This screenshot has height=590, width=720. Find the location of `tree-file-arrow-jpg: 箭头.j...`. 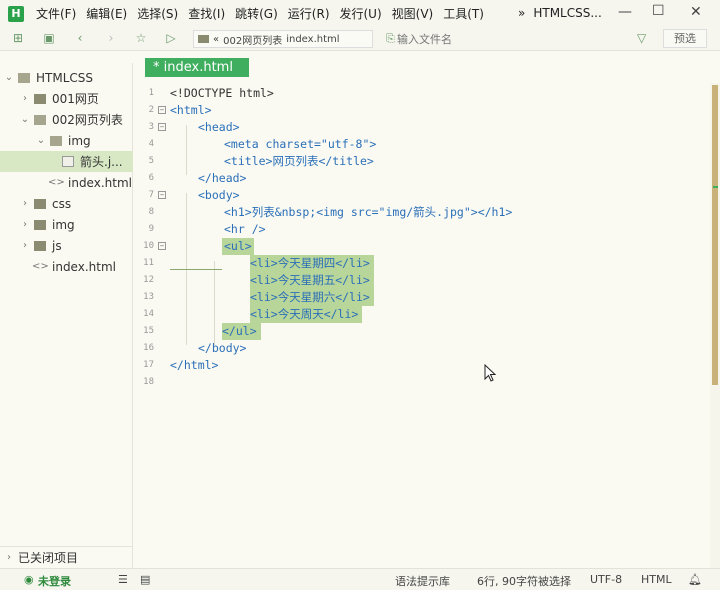

tree-file-arrow-jpg: 箭头.j... is located at coordinates (66, 161).